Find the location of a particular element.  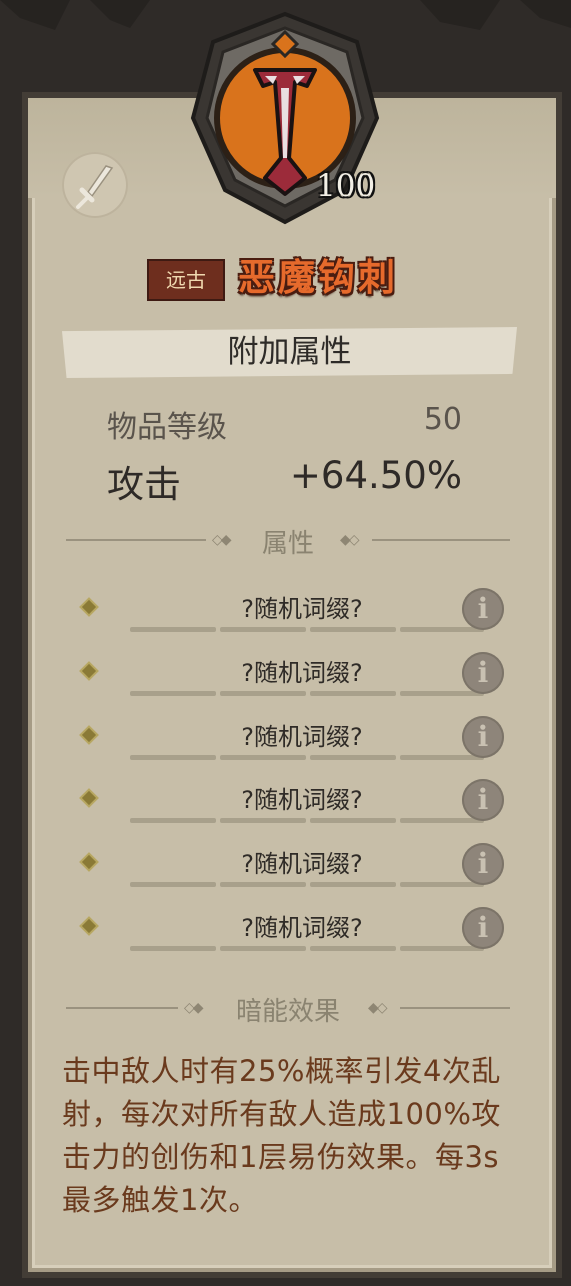

item-level-value: 50 is located at coordinates (442, 419).